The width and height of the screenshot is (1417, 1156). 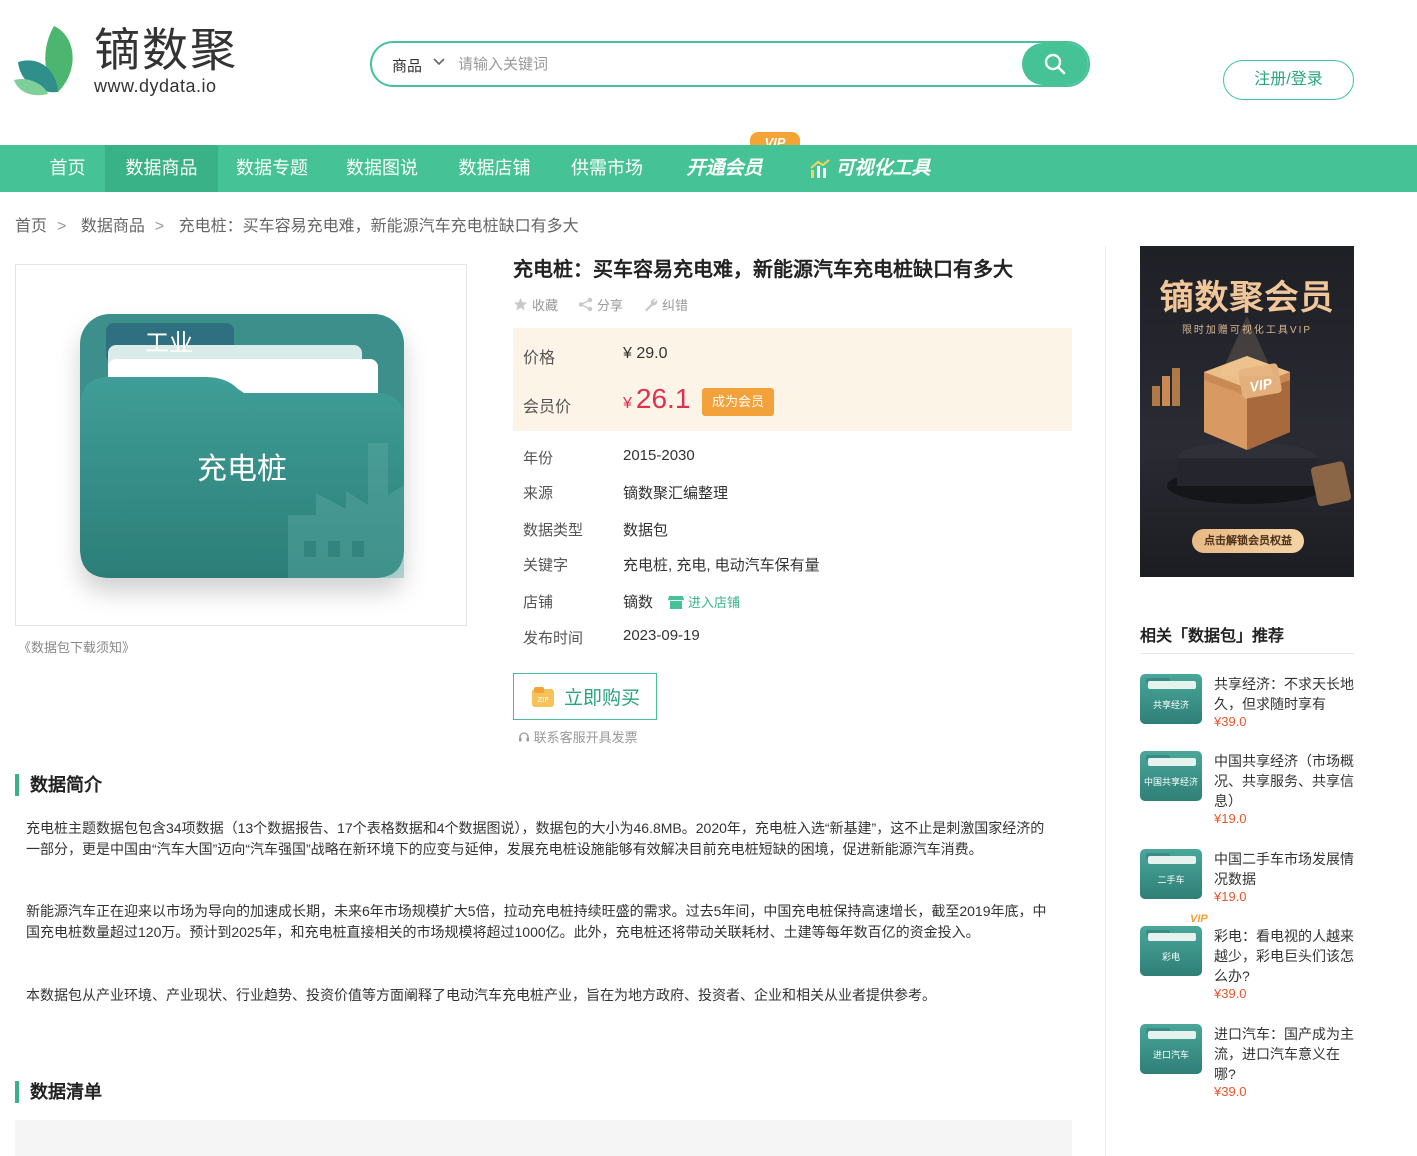 What do you see at coordinates (113, 226) in the screenshot?
I see `breadcrumb-data-products: 数据商品` at bounding box center [113, 226].